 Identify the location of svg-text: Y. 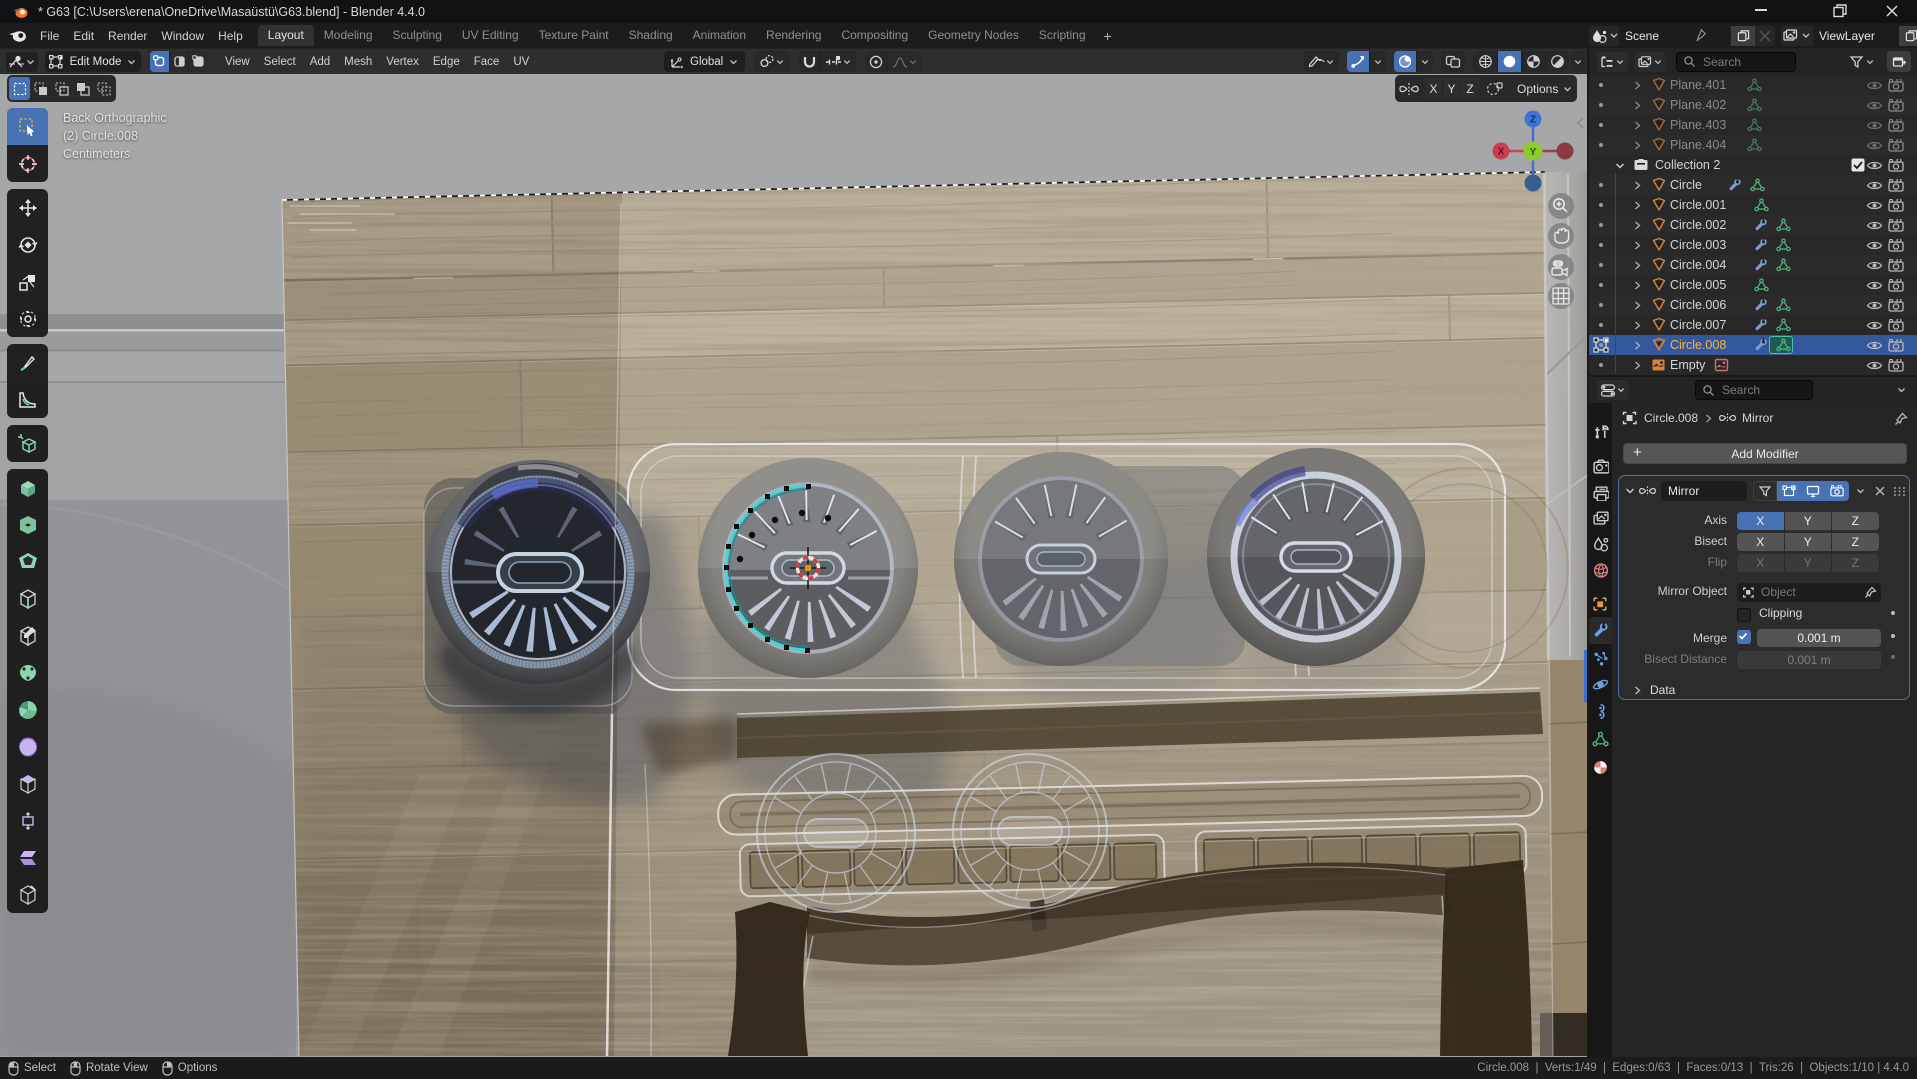
(1532, 152).